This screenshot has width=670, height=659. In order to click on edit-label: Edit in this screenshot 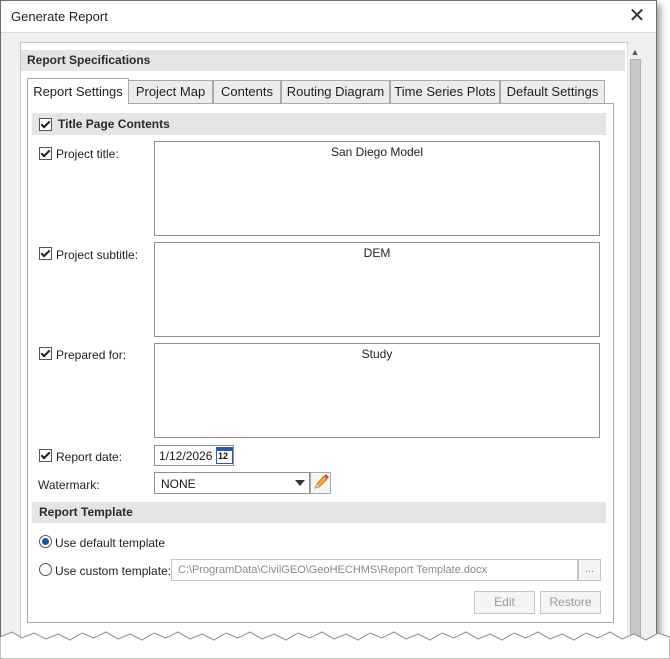, I will do `click(504, 602)`.